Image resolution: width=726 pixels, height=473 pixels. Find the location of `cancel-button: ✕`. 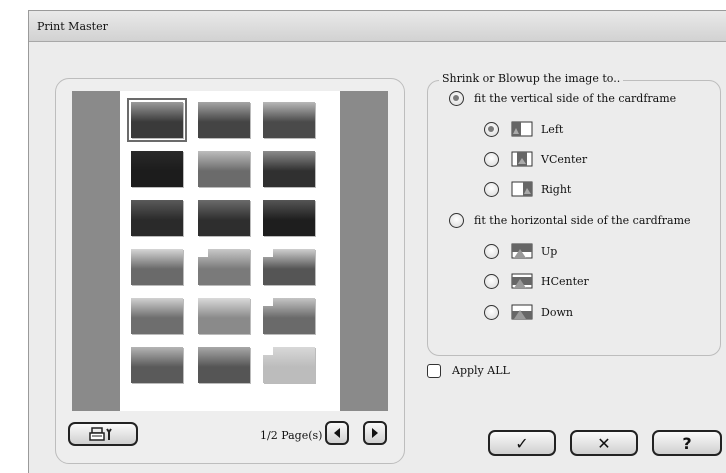

cancel-button: ✕ is located at coordinates (604, 443).